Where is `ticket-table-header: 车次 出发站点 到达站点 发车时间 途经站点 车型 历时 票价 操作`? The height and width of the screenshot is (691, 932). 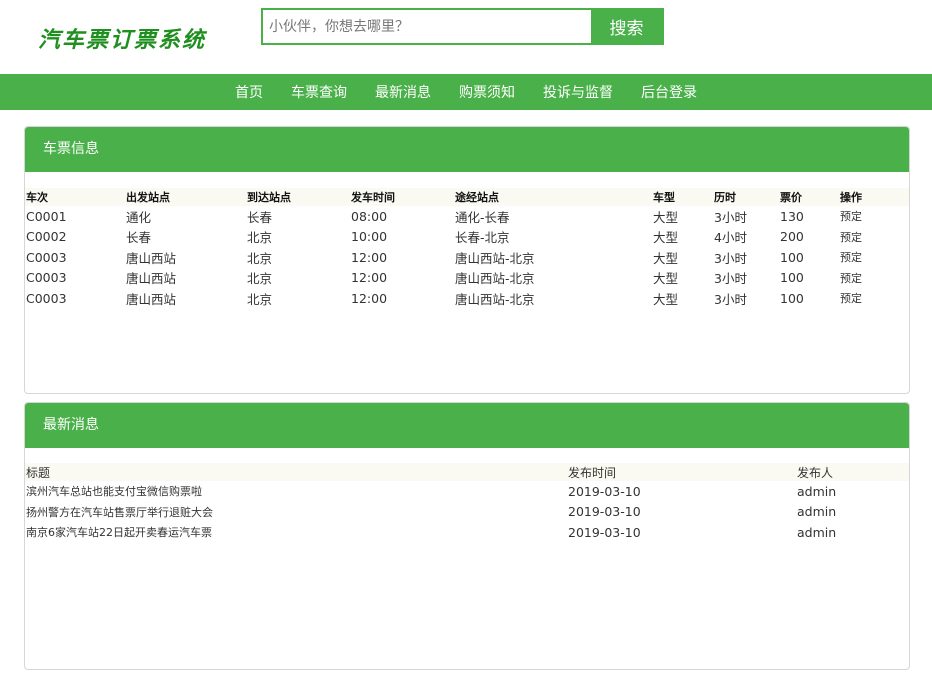 ticket-table-header: 车次 出发站点 到达站点 发车时间 途经站点 车型 历时 票价 操作 is located at coordinates (467, 197).